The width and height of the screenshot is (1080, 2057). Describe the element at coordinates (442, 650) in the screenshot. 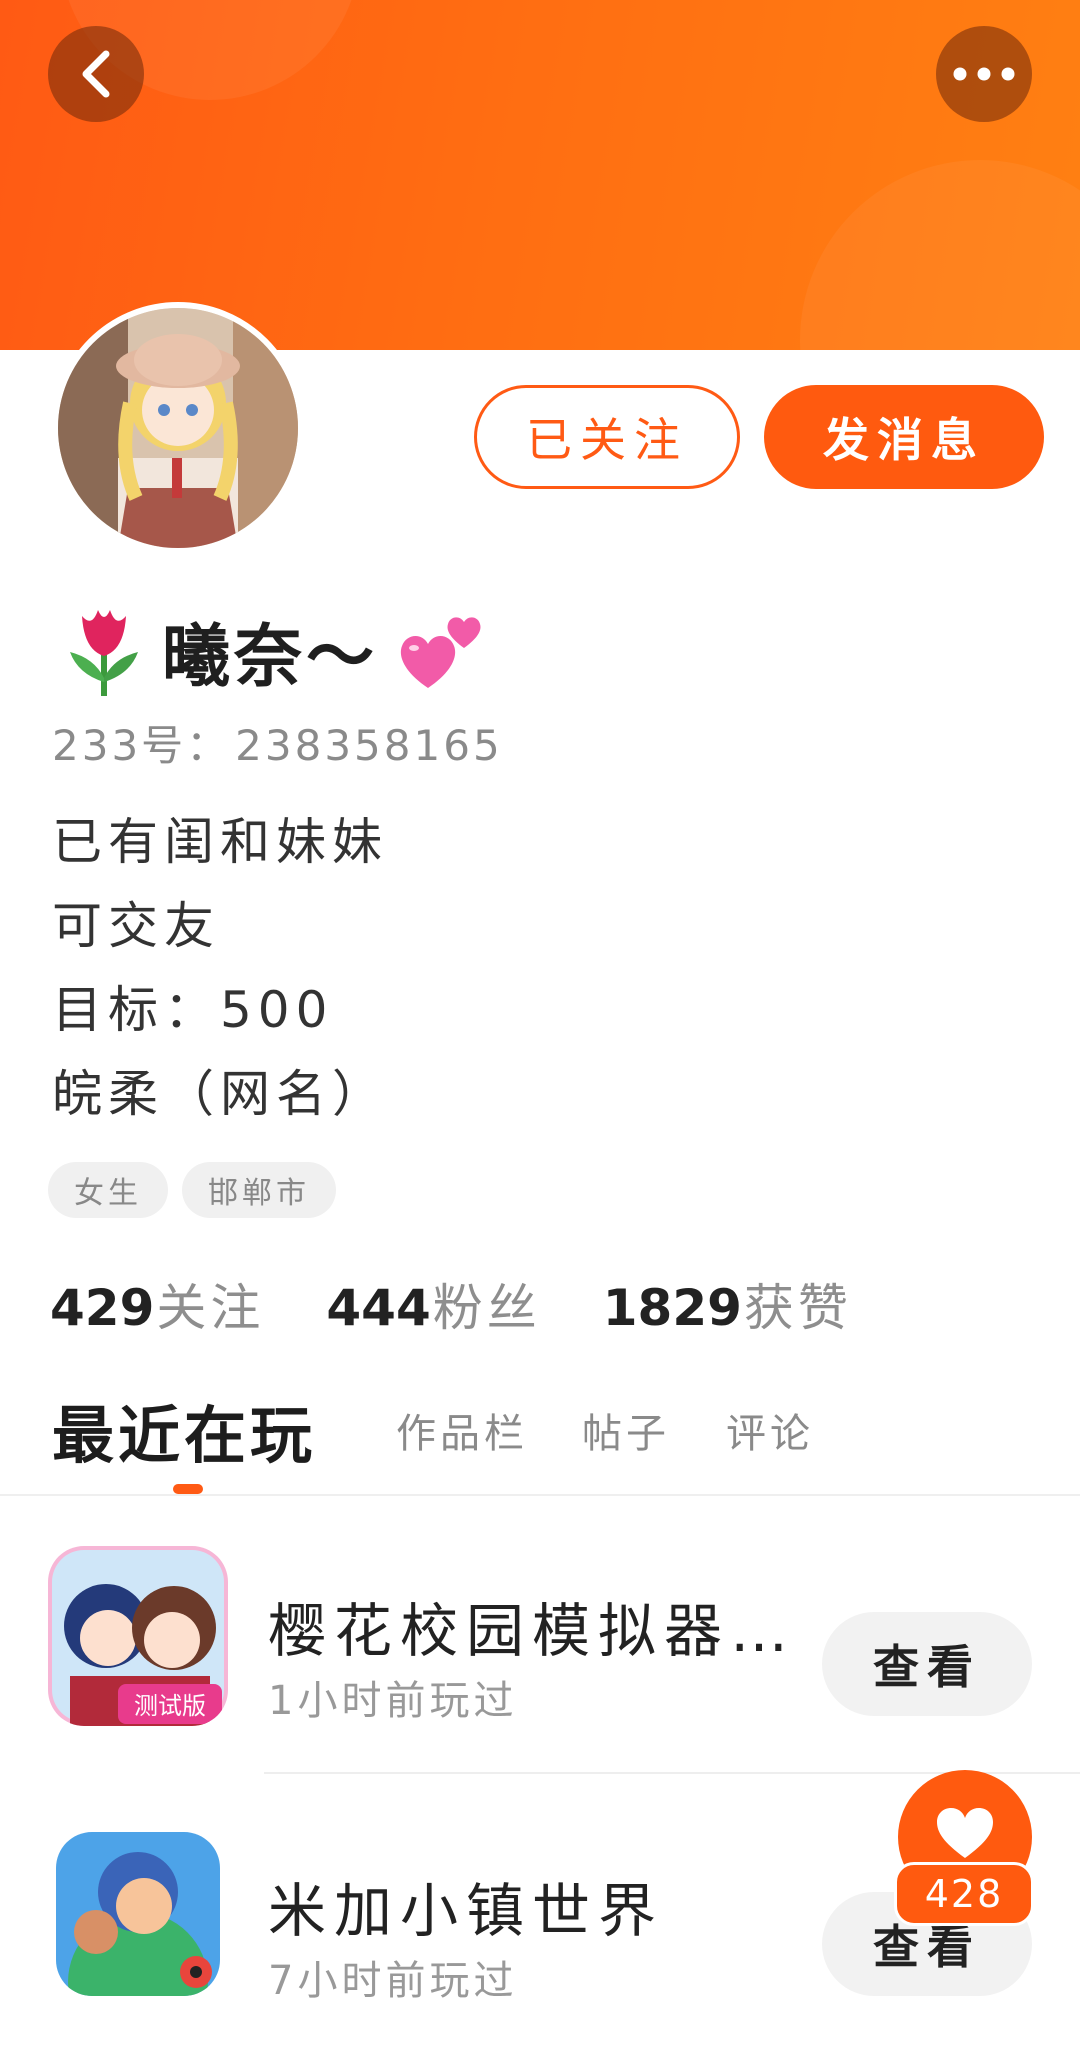

I see `two-hearts-icon` at that location.